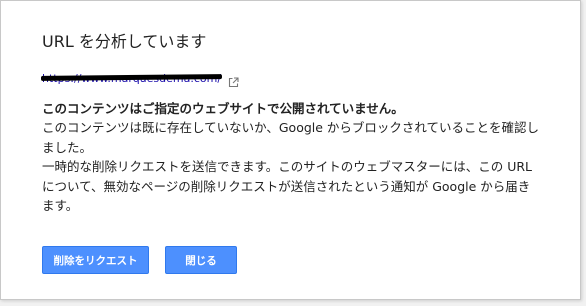 The height and width of the screenshot is (306, 586). I want to click on dialog-title: URL を分析しています, so click(124, 41).